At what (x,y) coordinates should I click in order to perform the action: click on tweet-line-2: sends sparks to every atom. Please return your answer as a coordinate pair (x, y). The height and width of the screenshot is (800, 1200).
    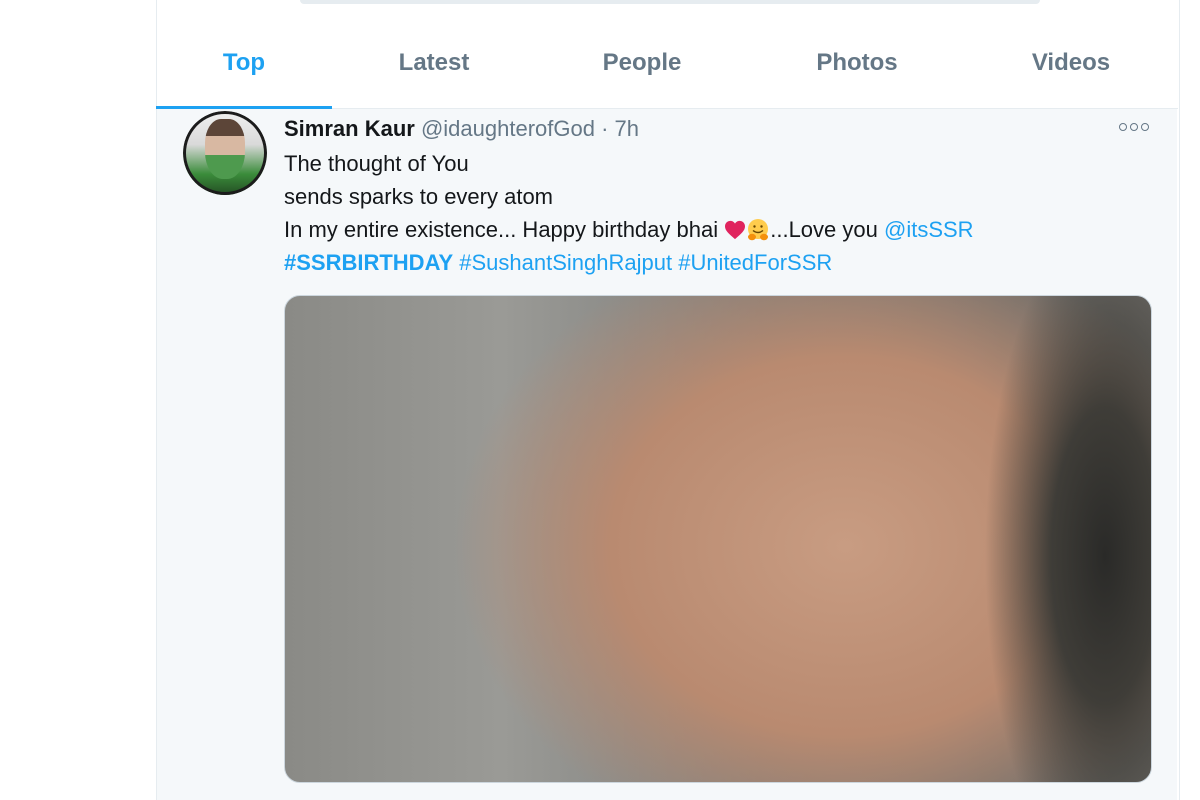
    Looking at the image, I should click on (419, 196).